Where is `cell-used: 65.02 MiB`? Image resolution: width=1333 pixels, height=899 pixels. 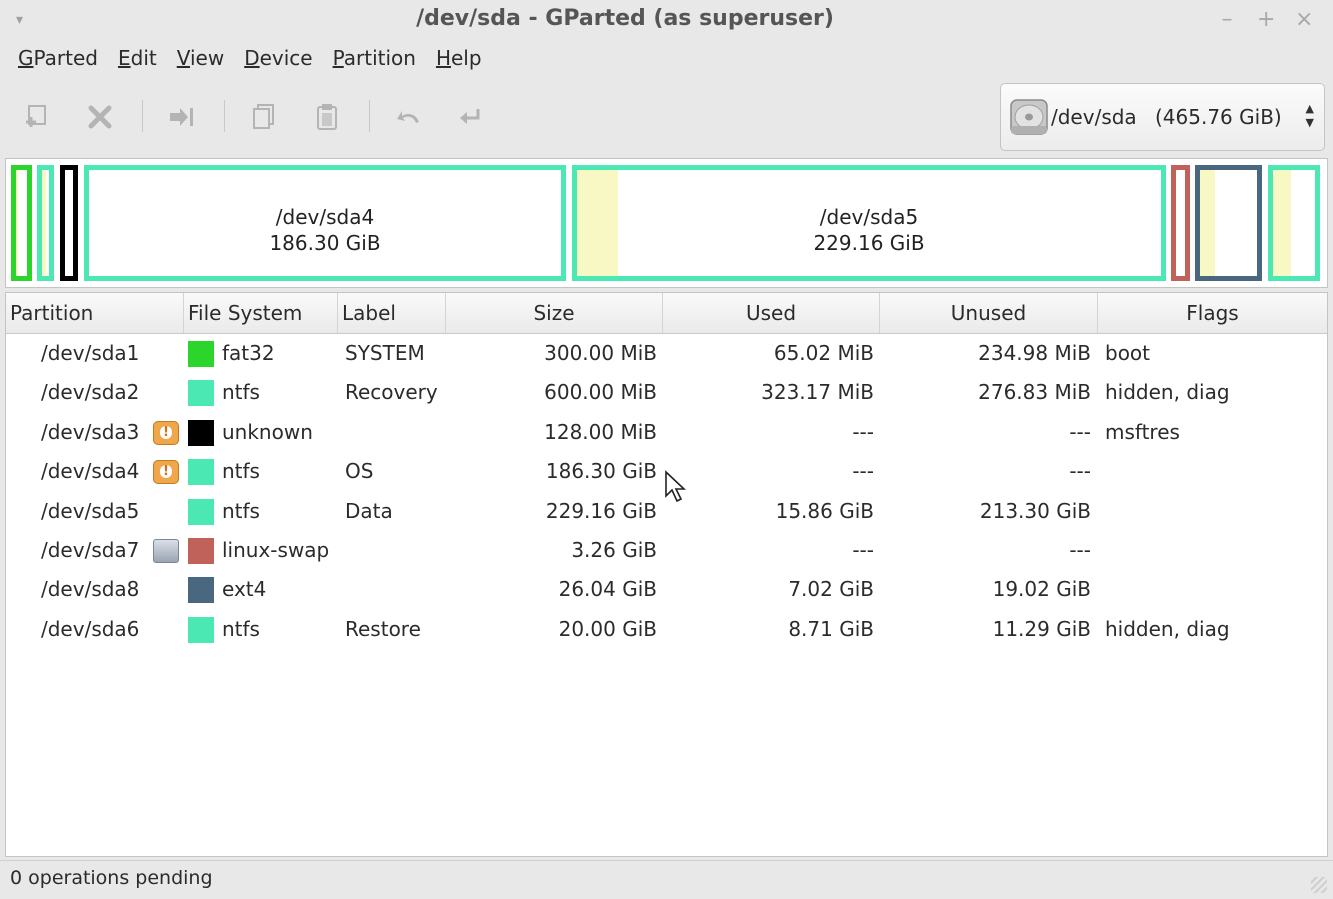
cell-used: 65.02 MiB is located at coordinates (823, 353).